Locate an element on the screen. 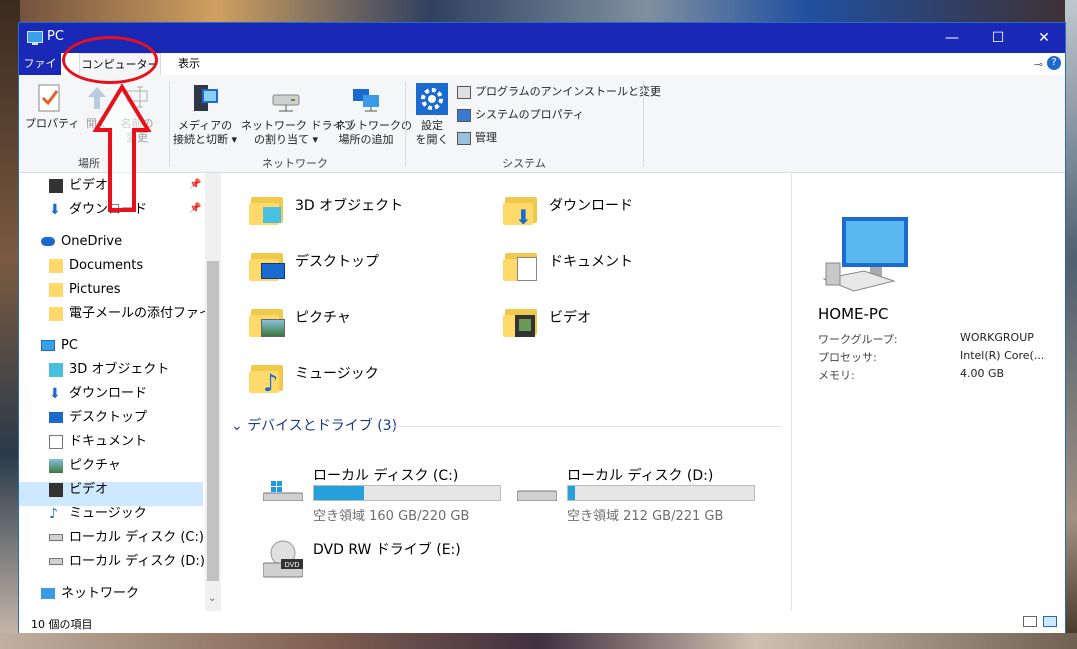  network-location-icon is located at coordinates (366, 100).